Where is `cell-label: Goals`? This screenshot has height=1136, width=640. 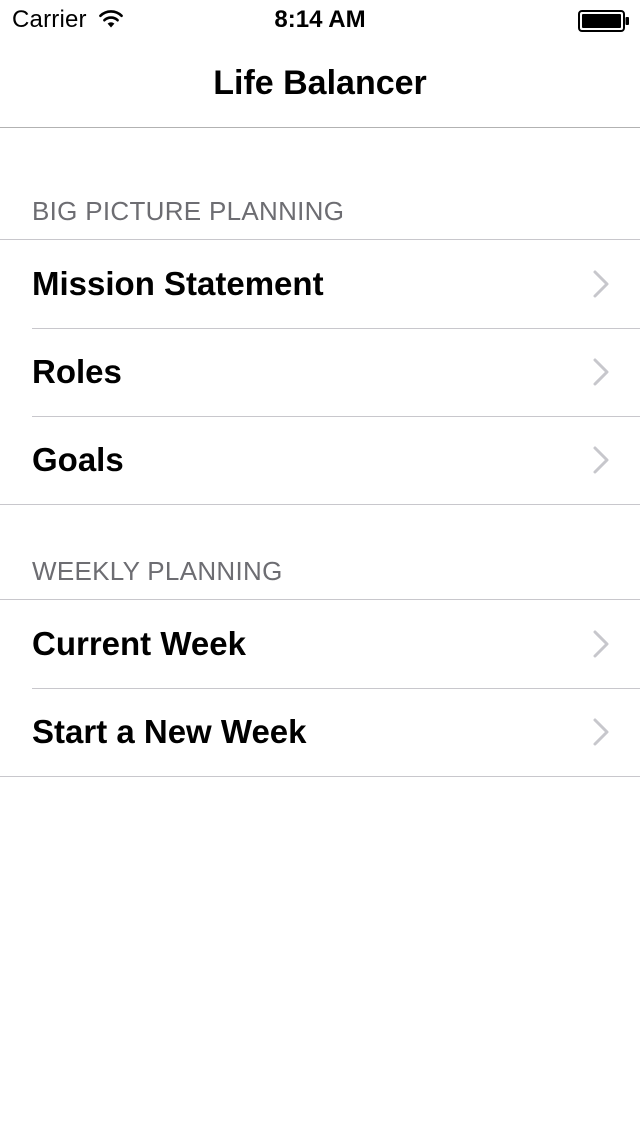
cell-label: Goals is located at coordinates (78, 459).